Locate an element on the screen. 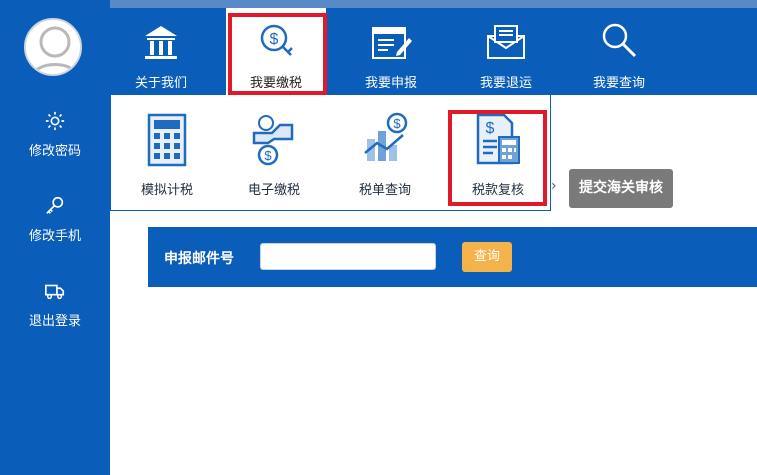 The height and width of the screenshot is (475, 757). query-button: 查询 is located at coordinates (487, 257).